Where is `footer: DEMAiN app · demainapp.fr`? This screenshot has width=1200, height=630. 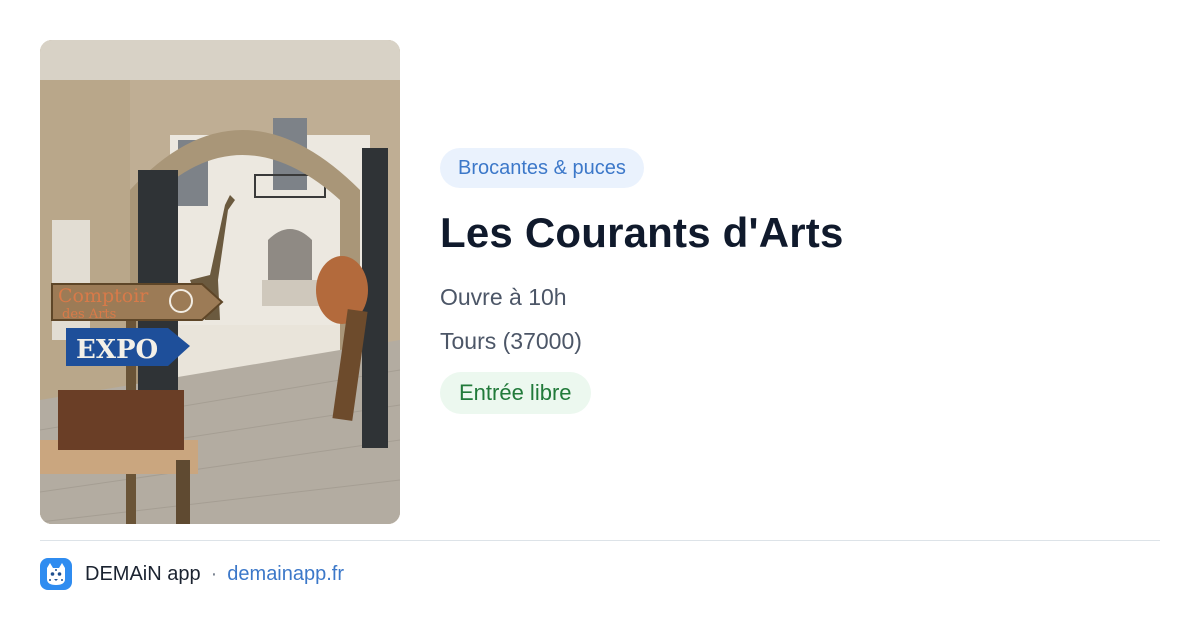
footer: DEMAiN app · demainapp.fr is located at coordinates (192, 574).